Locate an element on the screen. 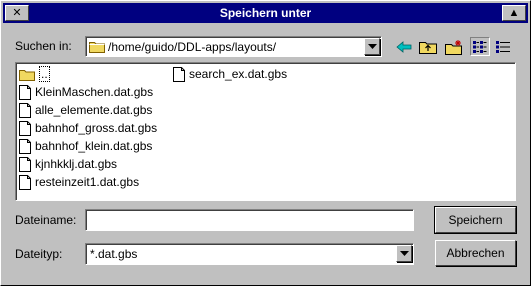 This screenshot has width=531, height=286. filetype-label: Dateityp: is located at coordinates (39, 254).